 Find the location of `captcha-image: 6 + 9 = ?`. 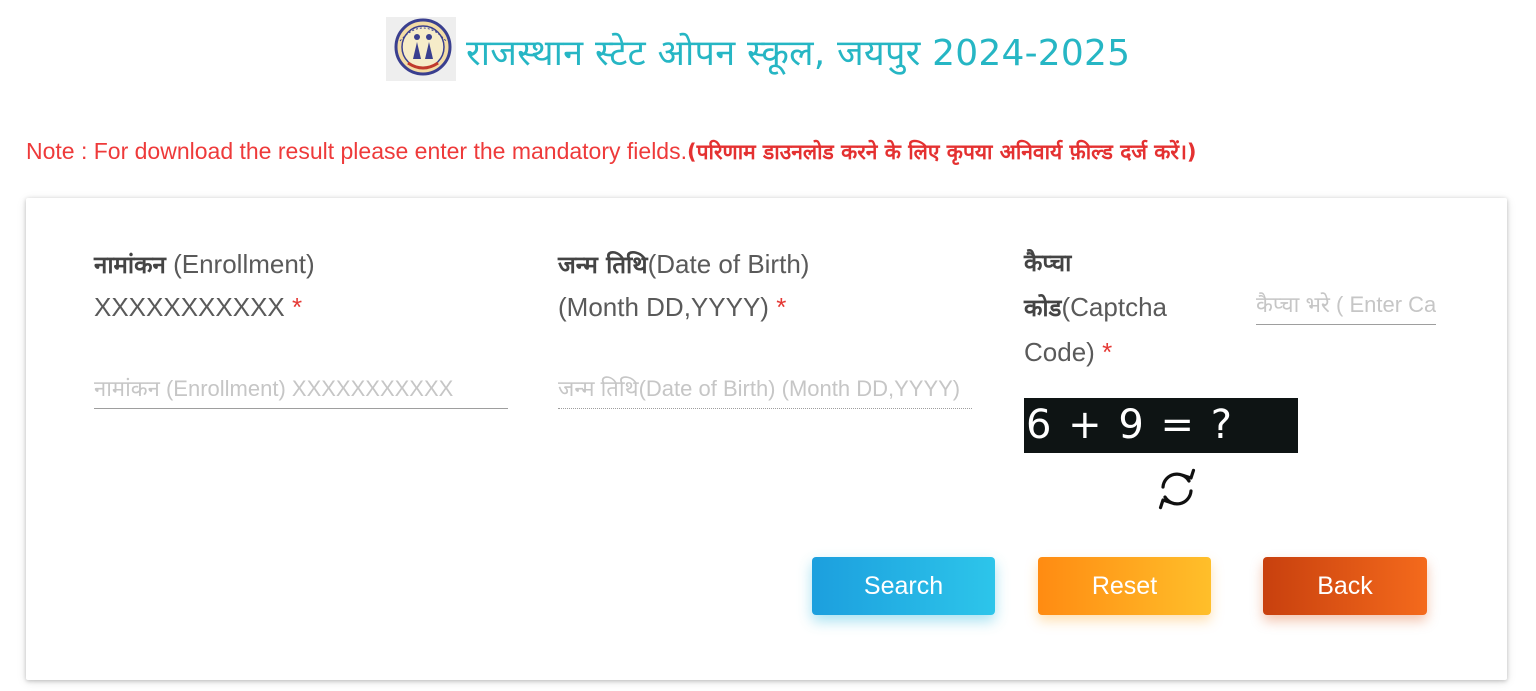

captcha-image: 6 + 9 = ? is located at coordinates (1161, 425).